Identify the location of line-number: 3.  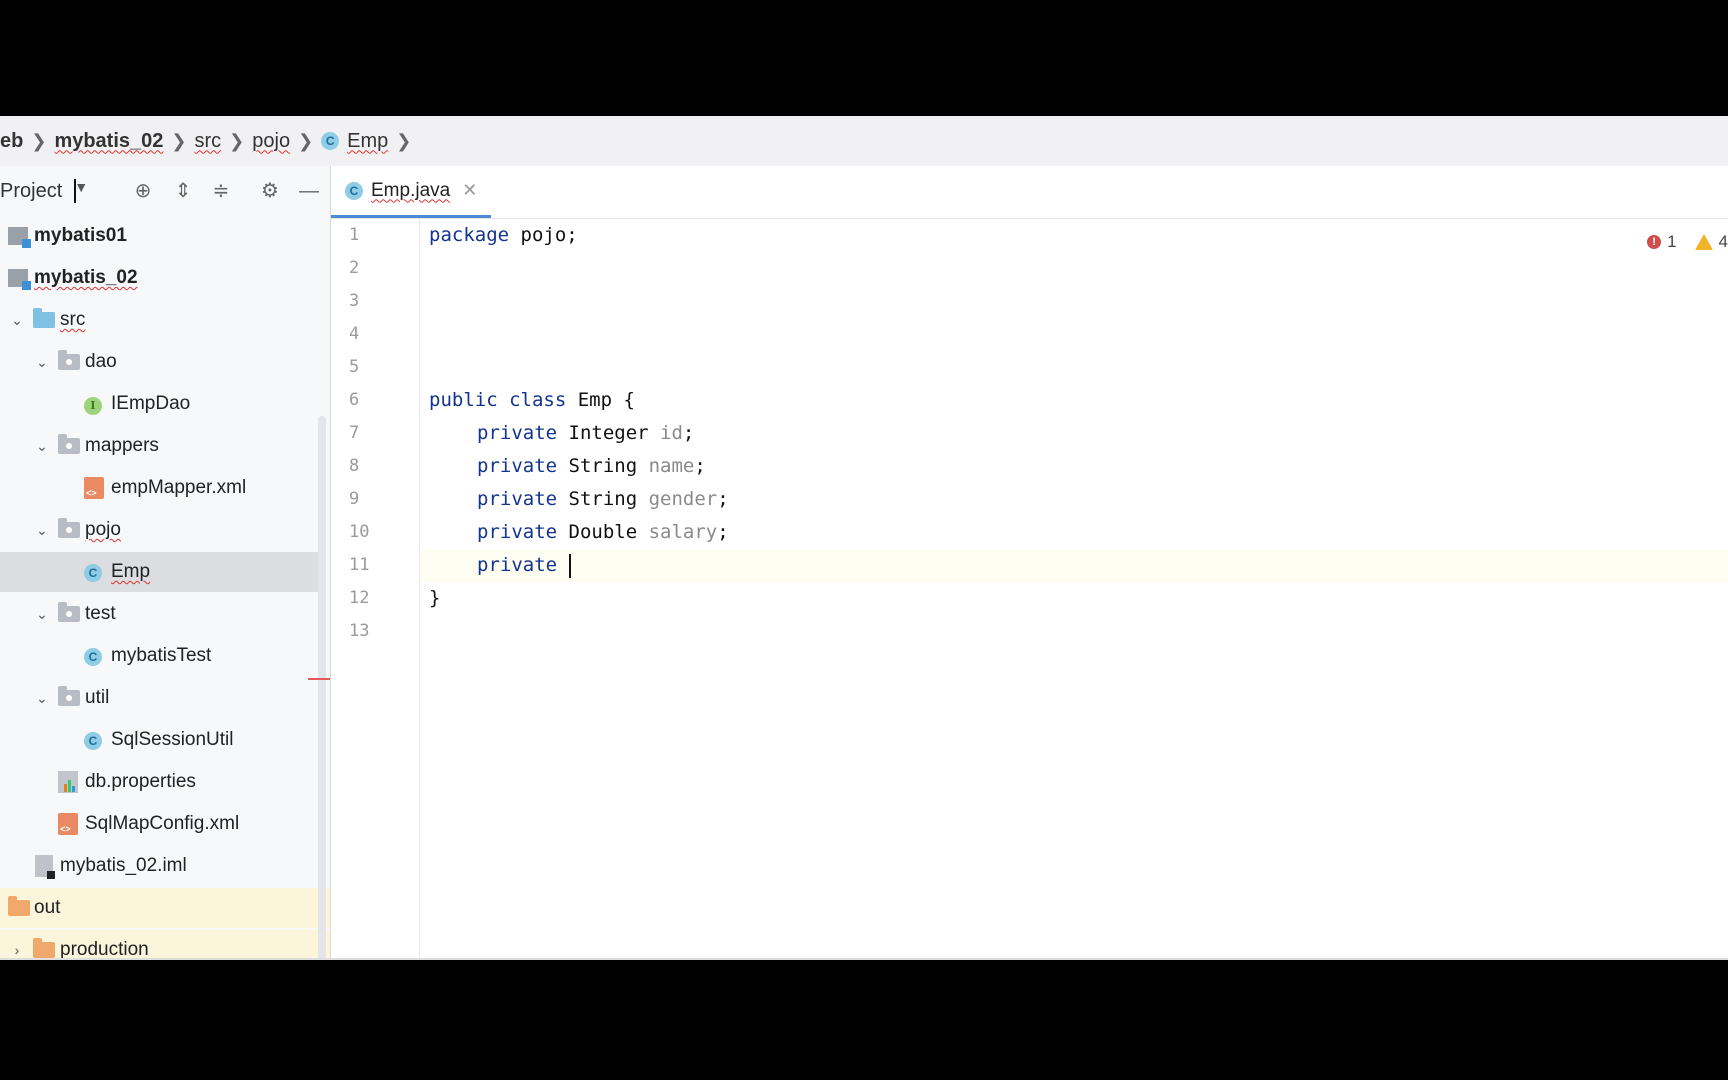
(354, 301).